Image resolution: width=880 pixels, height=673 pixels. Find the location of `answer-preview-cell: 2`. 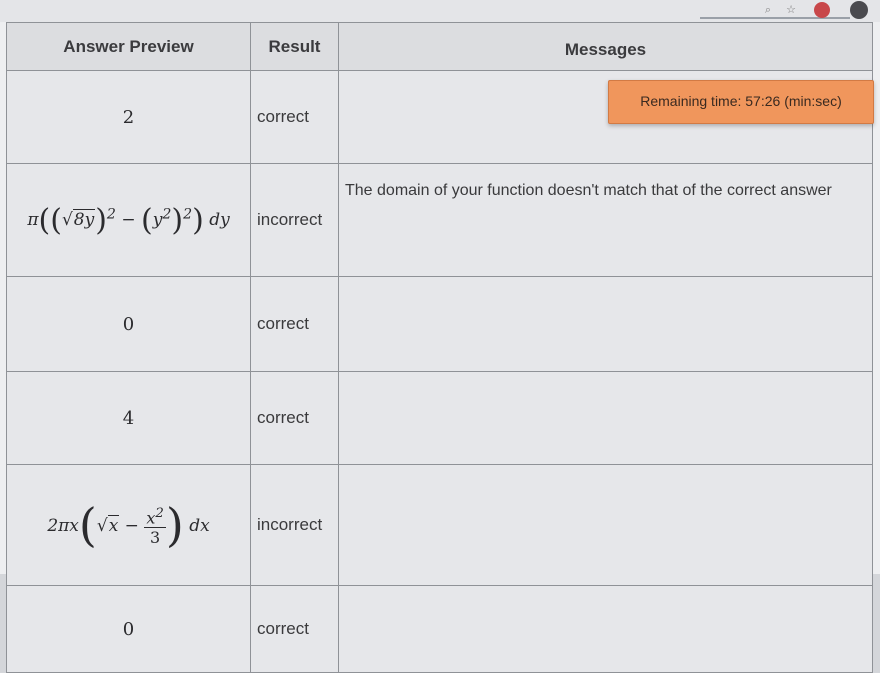

answer-preview-cell: 2 is located at coordinates (128, 117).